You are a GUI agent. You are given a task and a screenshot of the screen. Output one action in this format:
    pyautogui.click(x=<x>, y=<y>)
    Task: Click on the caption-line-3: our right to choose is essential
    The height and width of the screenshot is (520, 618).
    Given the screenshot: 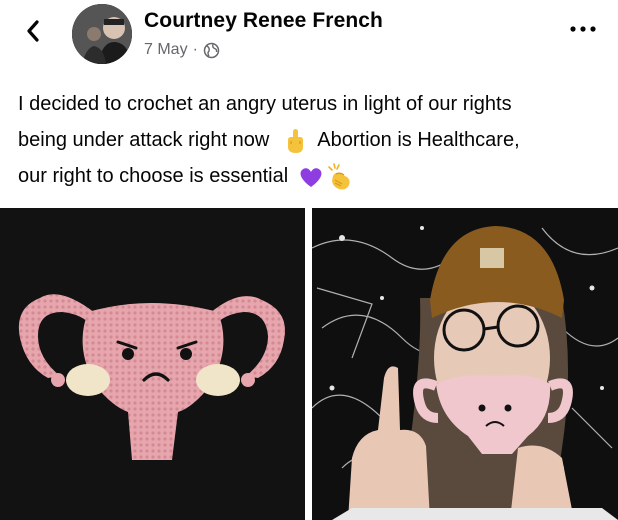 What is the action you would take?
    pyautogui.click(x=313, y=176)
    